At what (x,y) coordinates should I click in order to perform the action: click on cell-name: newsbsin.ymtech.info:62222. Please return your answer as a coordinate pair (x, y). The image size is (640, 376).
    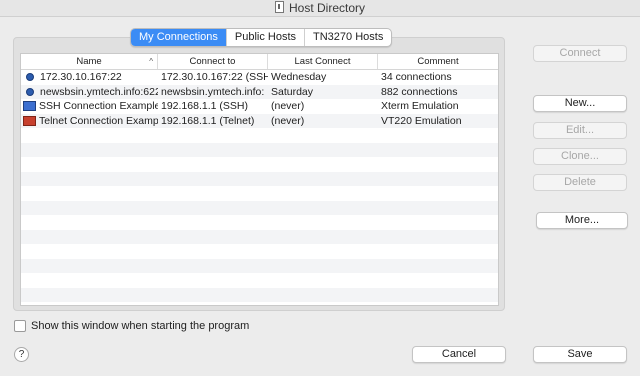
    Looking at the image, I should click on (89, 92).